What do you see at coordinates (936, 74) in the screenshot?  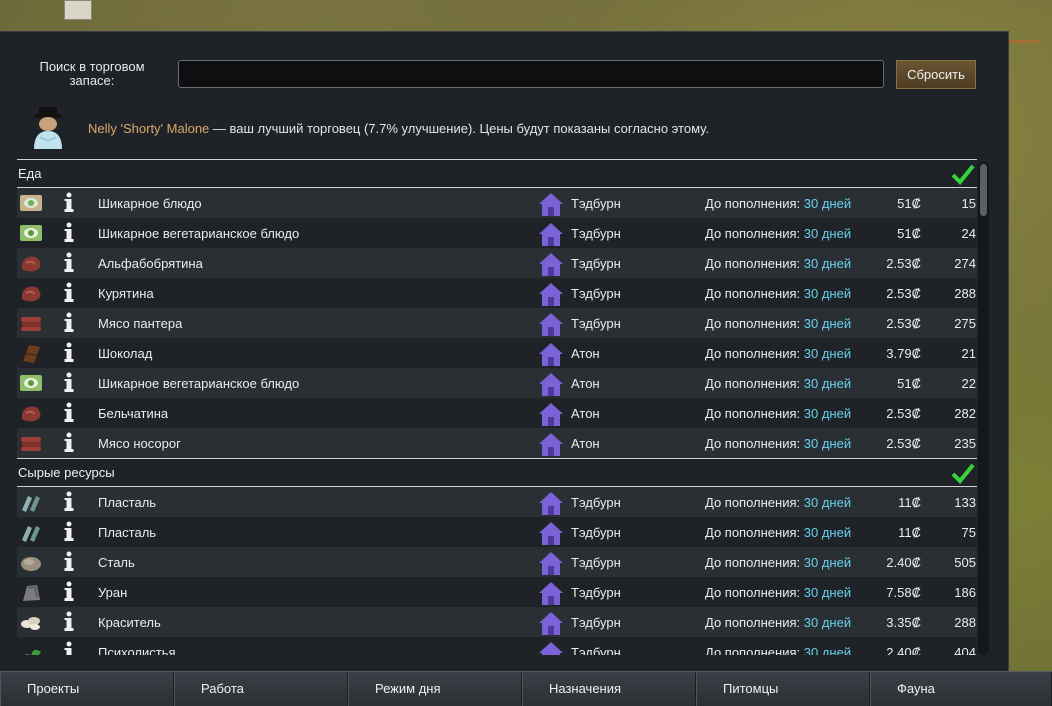 I see `reset-button: Сбросить` at bounding box center [936, 74].